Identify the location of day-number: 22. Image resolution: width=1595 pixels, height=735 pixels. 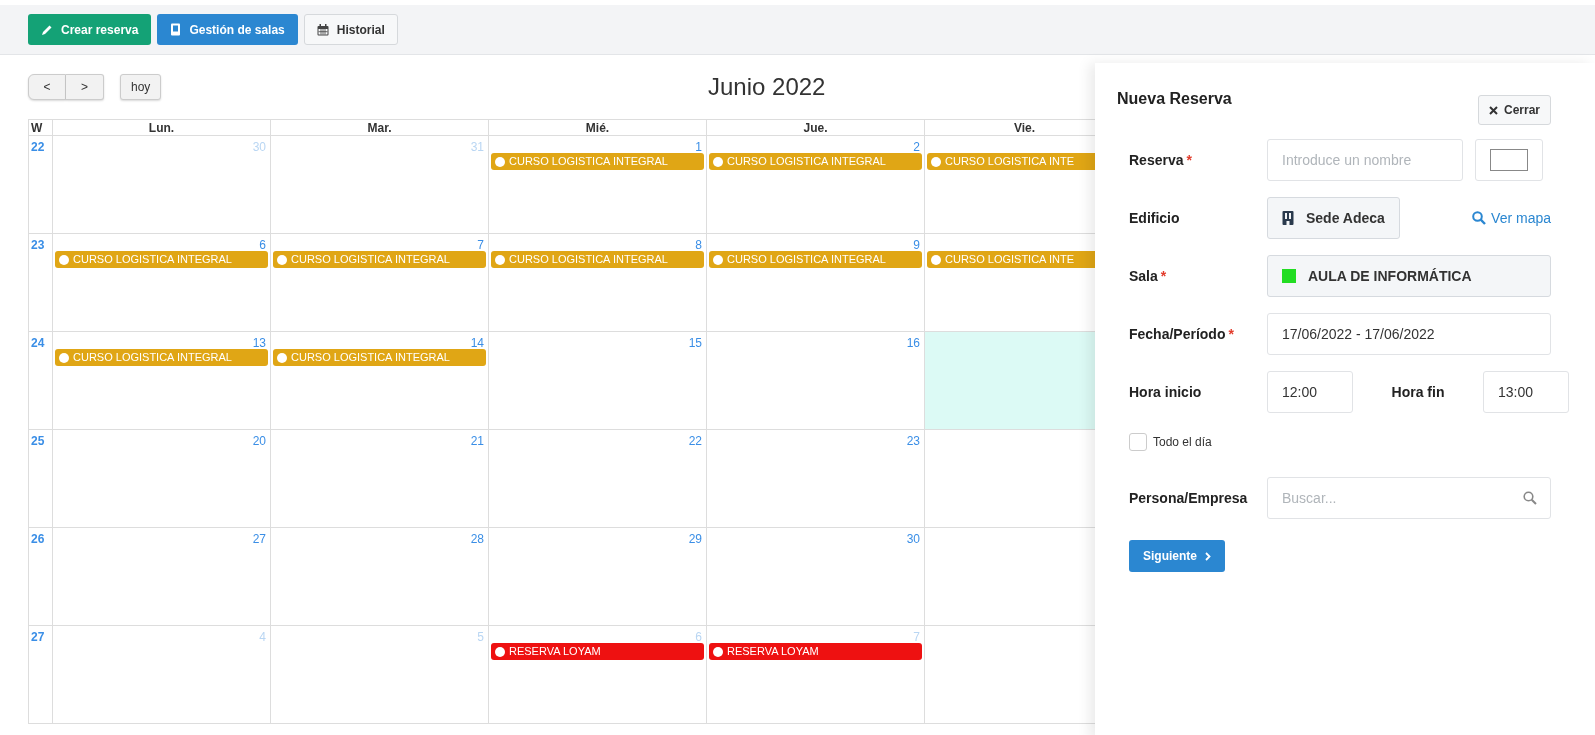
(695, 441).